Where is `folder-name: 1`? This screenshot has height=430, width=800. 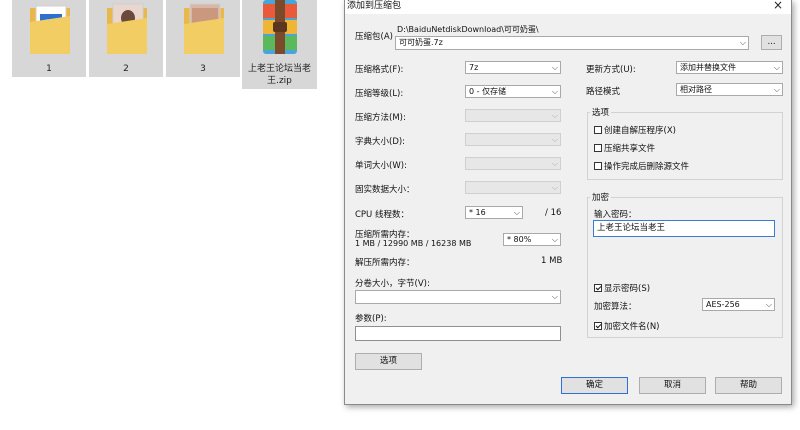
folder-name: 1 is located at coordinates (49, 69).